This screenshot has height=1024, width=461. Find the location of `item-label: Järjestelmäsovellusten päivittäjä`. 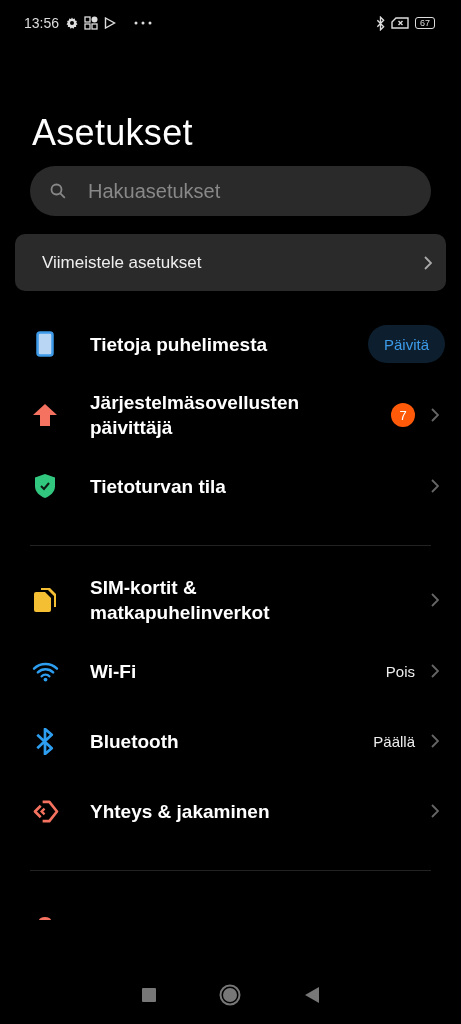

item-label: Järjestelmäsovellusten päivittäjä is located at coordinates (195, 415).